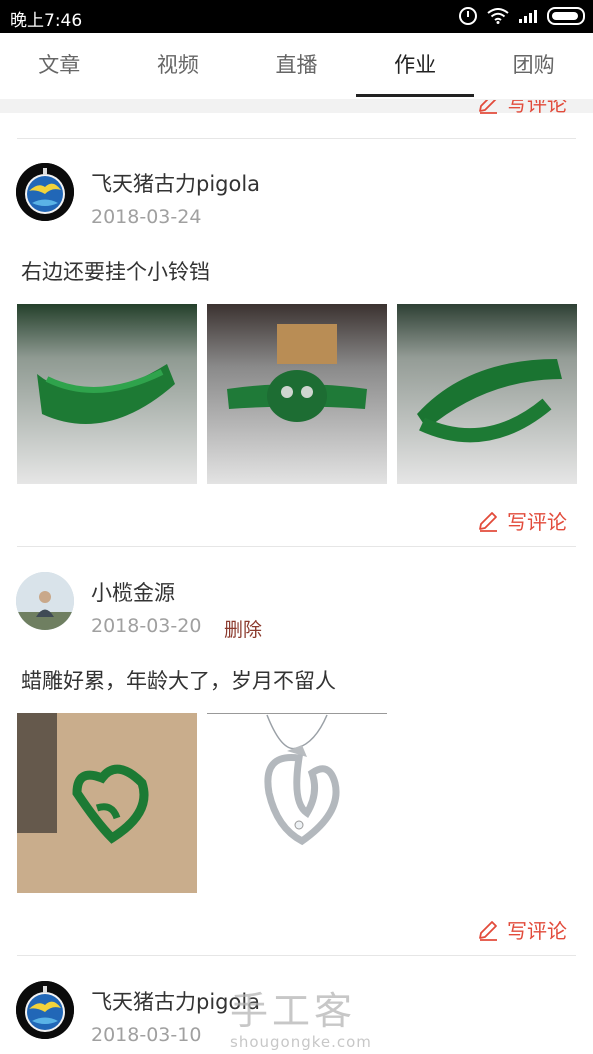  I want to click on wax-heart-photo, so click(107, 803).